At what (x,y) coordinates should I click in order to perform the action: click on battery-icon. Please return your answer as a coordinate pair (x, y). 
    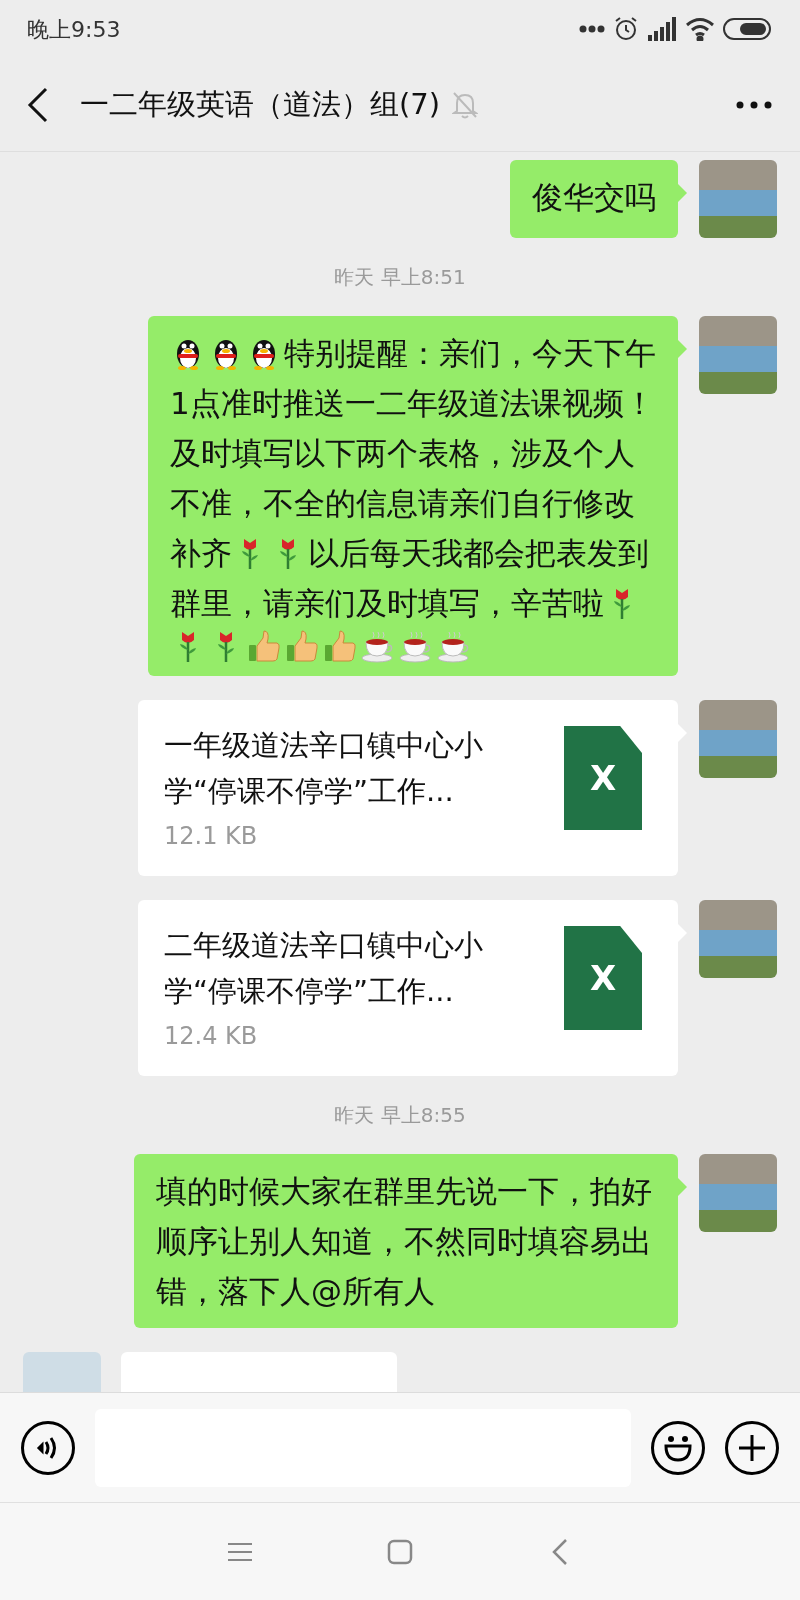
    Looking at the image, I should click on (748, 29).